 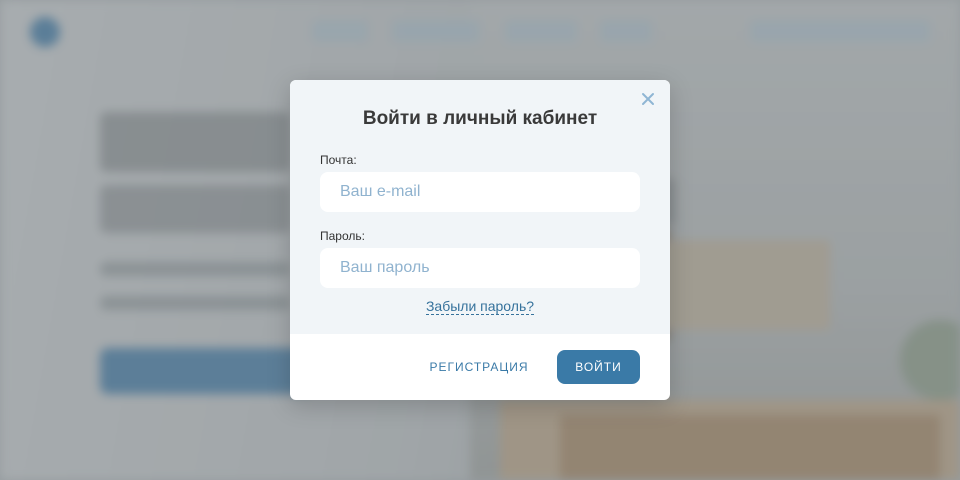 What do you see at coordinates (598, 367) in the screenshot?
I see `login-button: ВОЙТИ` at bounding box center [598, 367].